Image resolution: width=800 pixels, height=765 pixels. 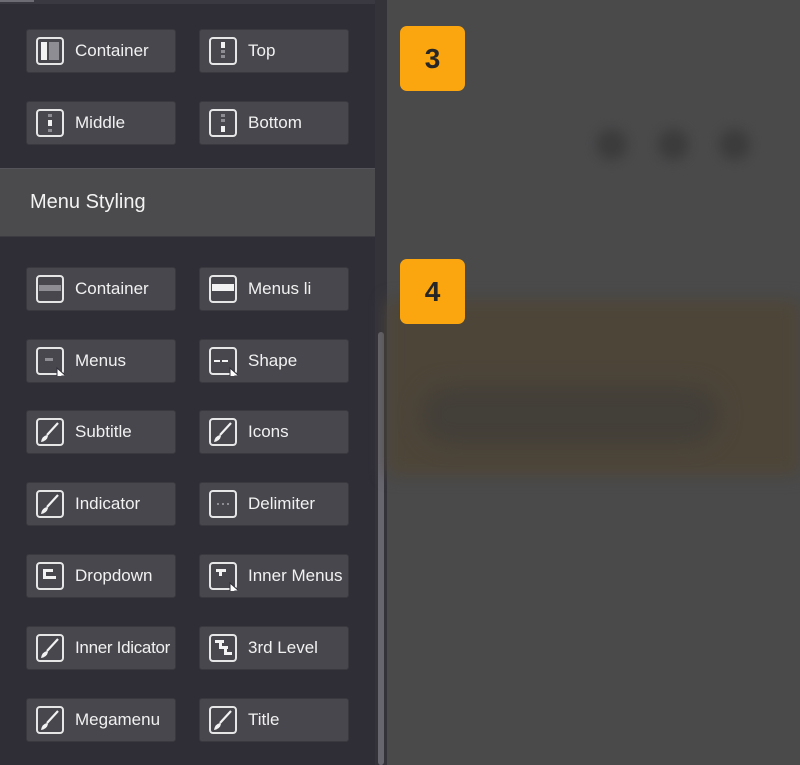 What do you see at coordinates (570, 415) in the screenshot?
I see `blurred-menu-items` at bounding box center [570, 415].